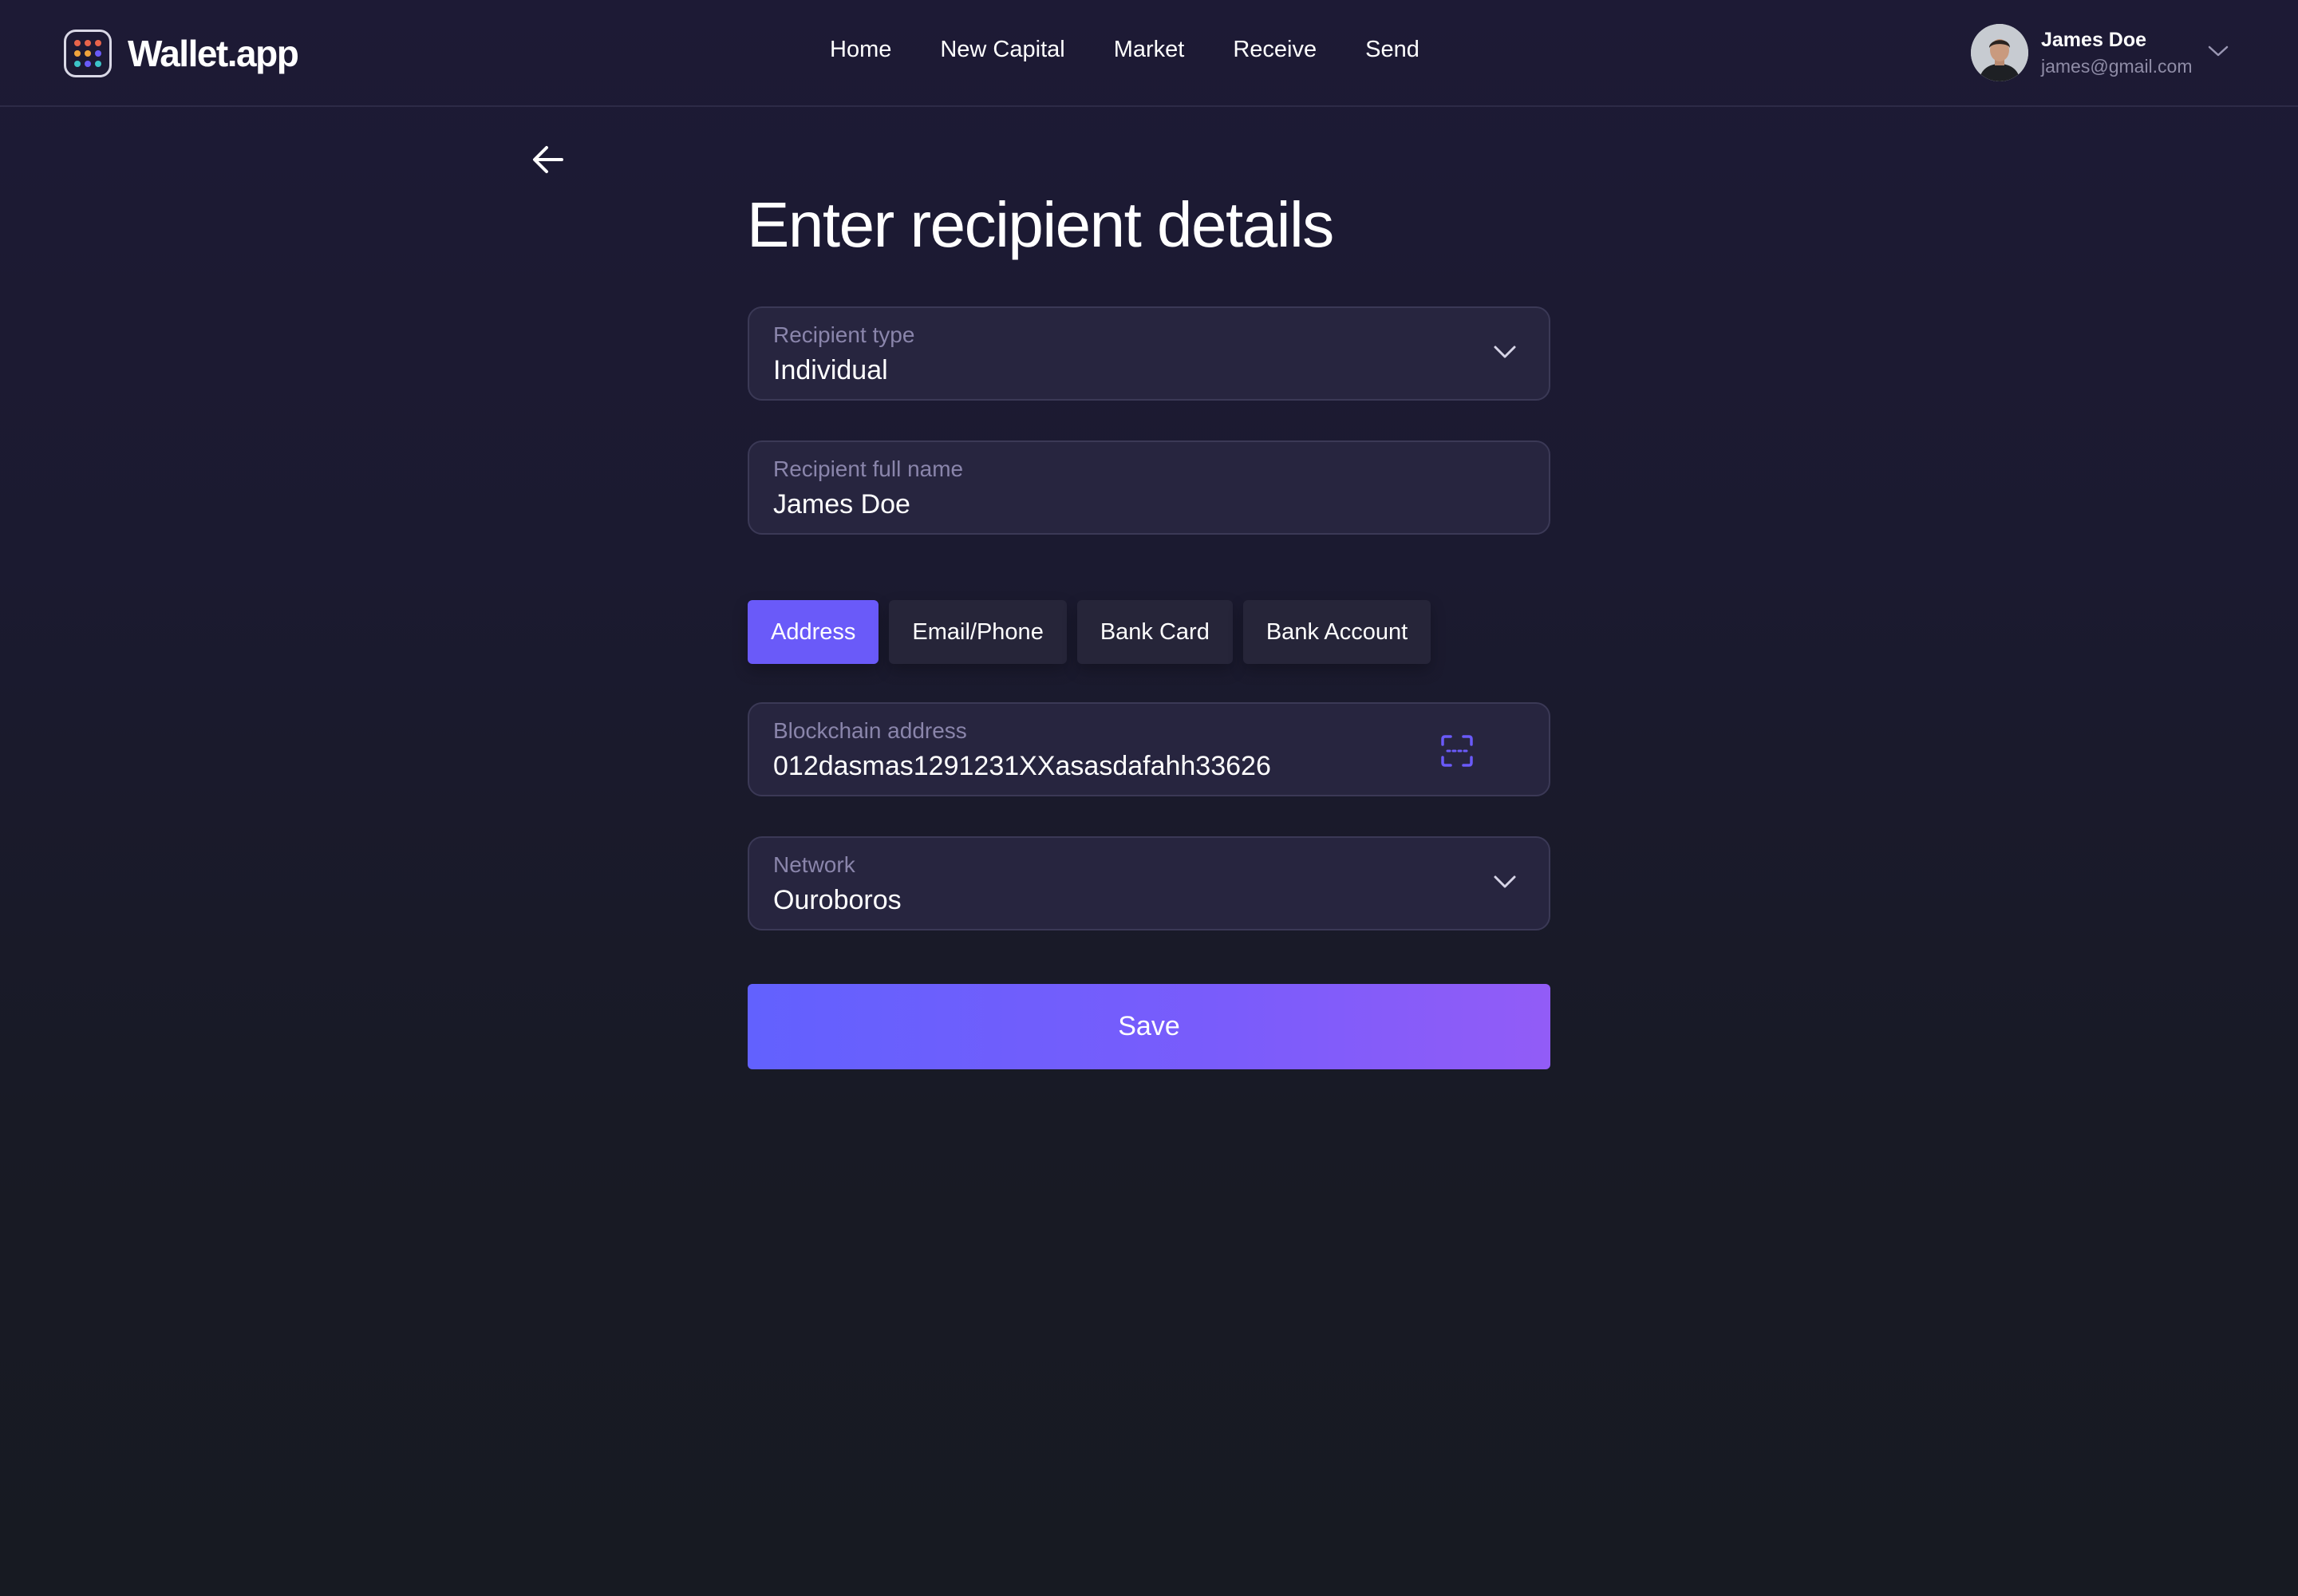  What do you see at coordinates (1150, 50) in the screenshot?
I see `nav-market: Market` at bounding box center [1150, 50].